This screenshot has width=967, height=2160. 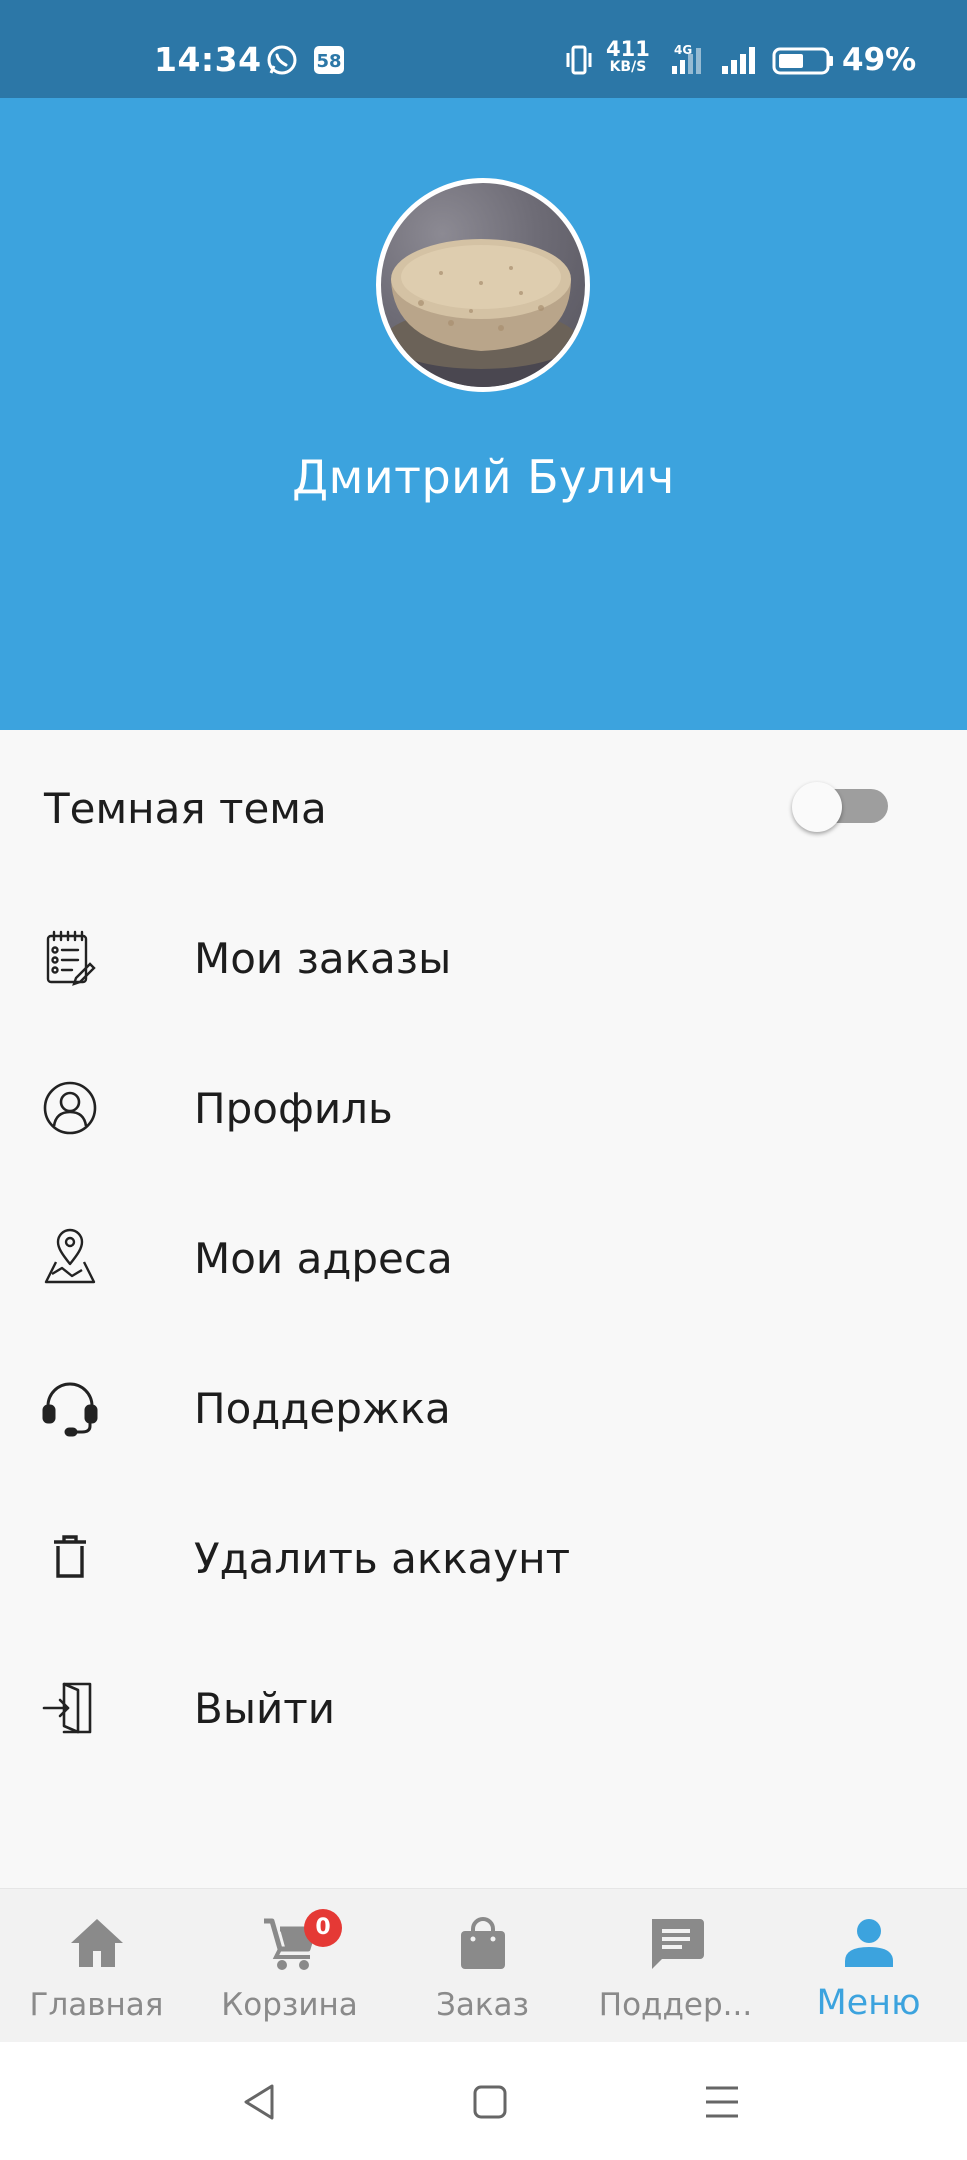 I want to click on cart-icon, so click(x=289, y=1943).